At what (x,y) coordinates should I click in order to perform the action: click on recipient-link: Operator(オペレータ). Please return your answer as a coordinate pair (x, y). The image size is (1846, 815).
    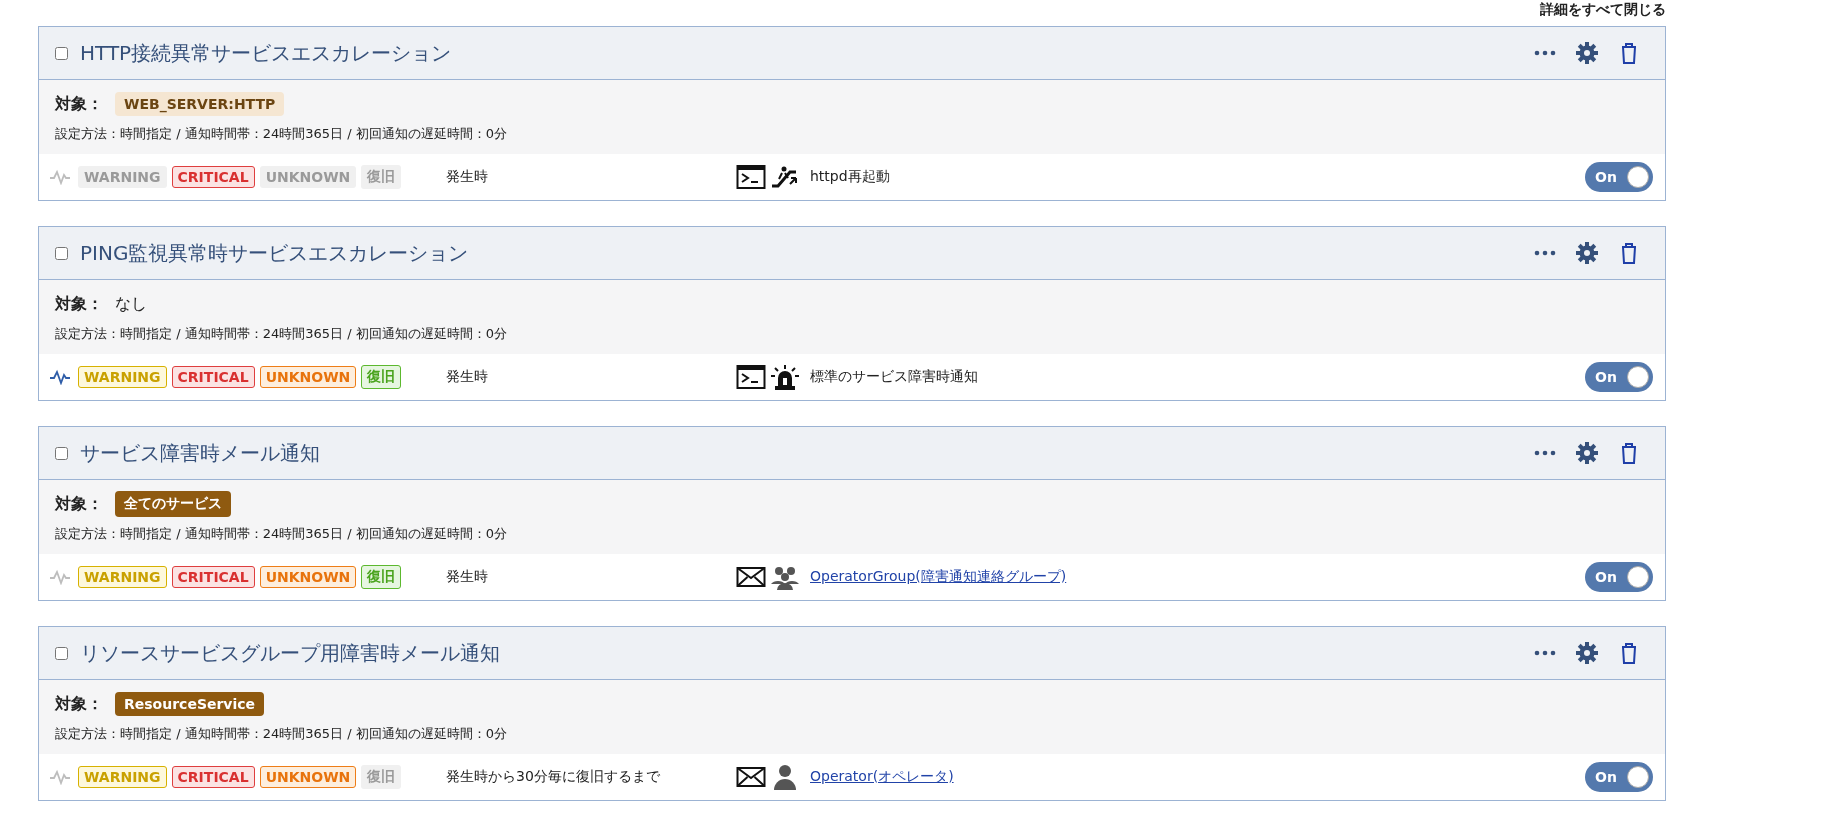
    Looking at the image, I should click on (882, 777).